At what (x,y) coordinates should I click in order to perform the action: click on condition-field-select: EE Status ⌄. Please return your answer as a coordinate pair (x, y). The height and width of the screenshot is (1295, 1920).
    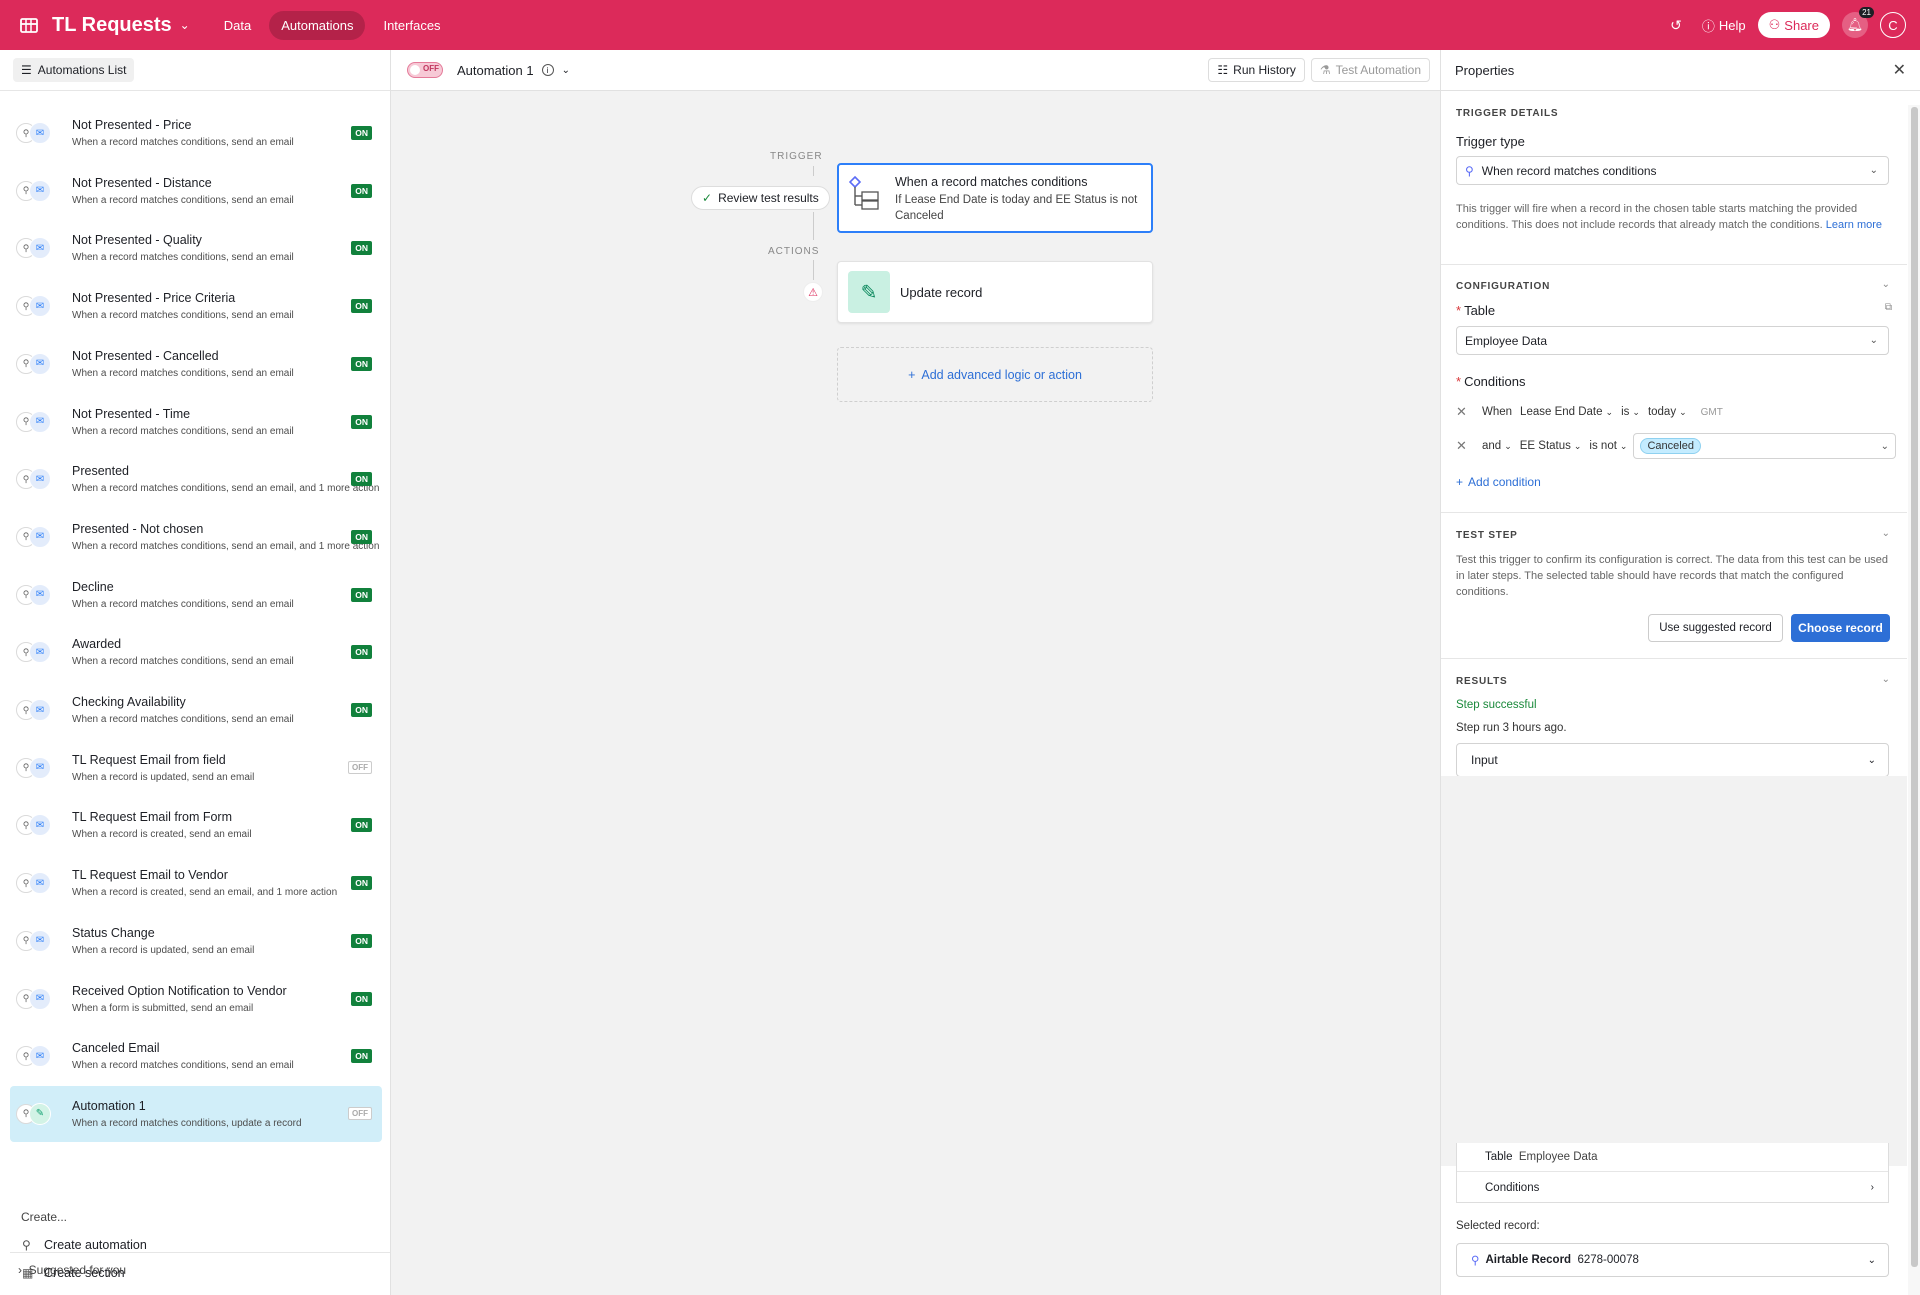
    Looking at the image, I should click on (1551, 446).